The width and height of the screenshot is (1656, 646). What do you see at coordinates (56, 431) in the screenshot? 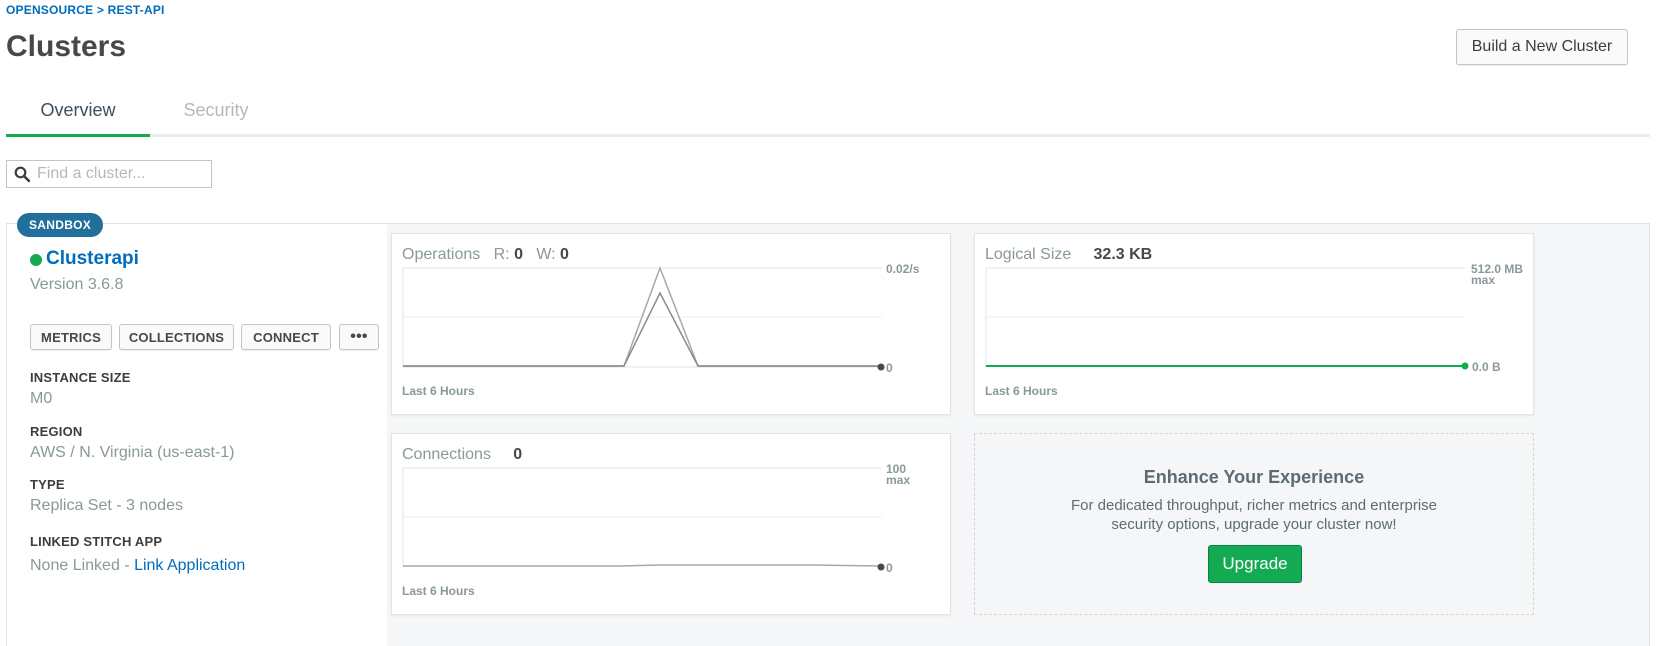
I see `region-label: REGION` at bounding box center [56, 431].